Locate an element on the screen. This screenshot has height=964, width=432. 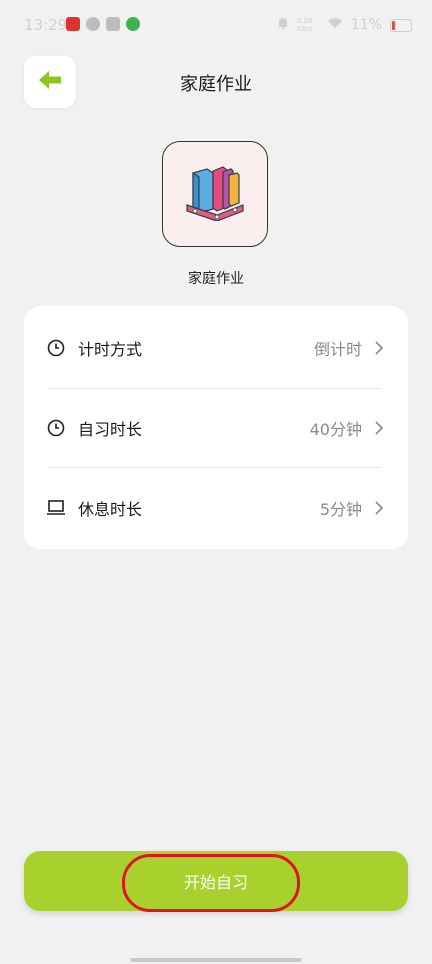
battery-percent: 11% is located at coordinates (366, 25).